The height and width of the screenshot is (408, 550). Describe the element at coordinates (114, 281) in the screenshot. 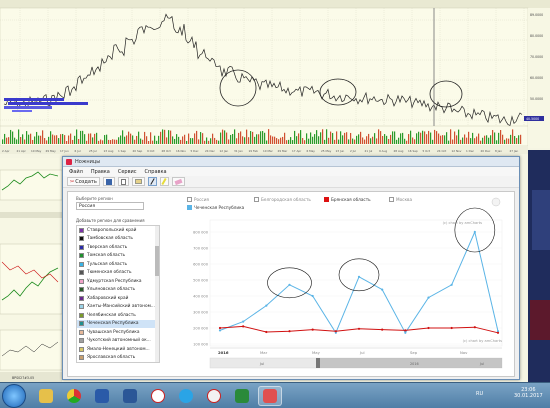

I see `region-label: Удмуртская Республика` at that location.